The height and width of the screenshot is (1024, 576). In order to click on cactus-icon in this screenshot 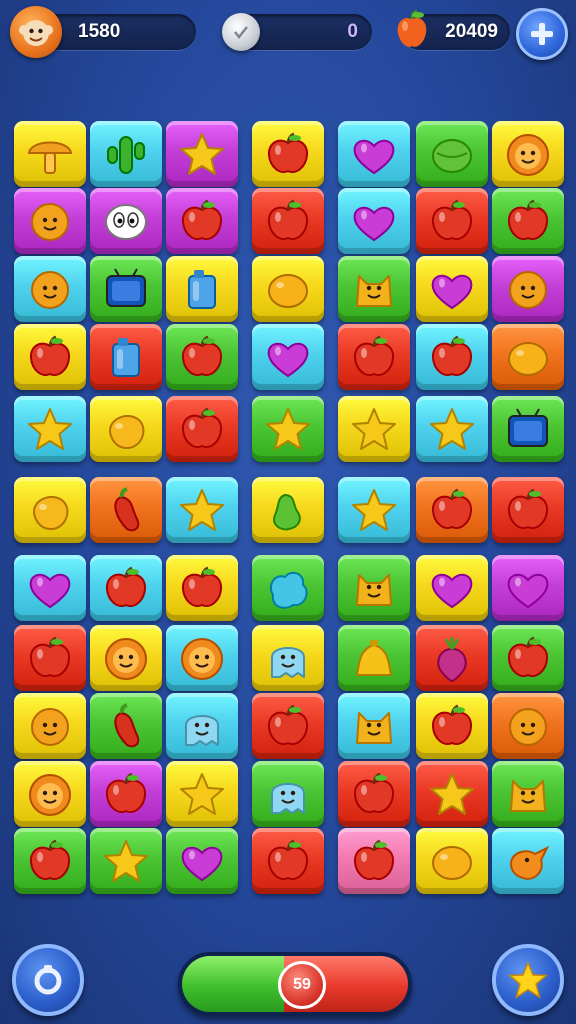, I will do `click(126, 155)`.